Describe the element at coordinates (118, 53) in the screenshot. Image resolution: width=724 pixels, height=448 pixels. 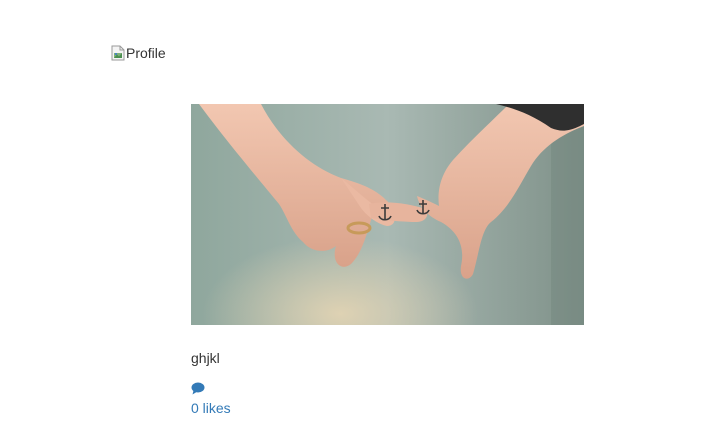
I see `broken-image-icon` at that location.